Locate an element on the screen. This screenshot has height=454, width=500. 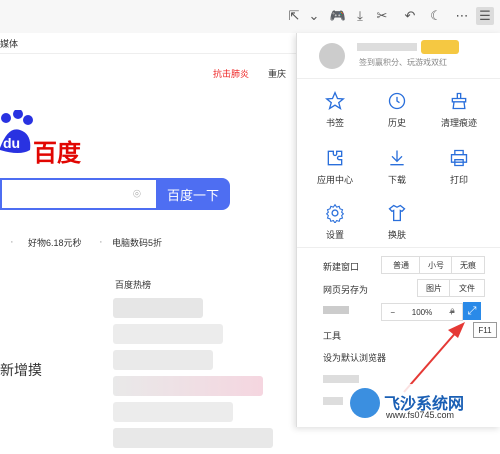
watermark-url: www.fs0745.com is located at coordinates (420, 415).